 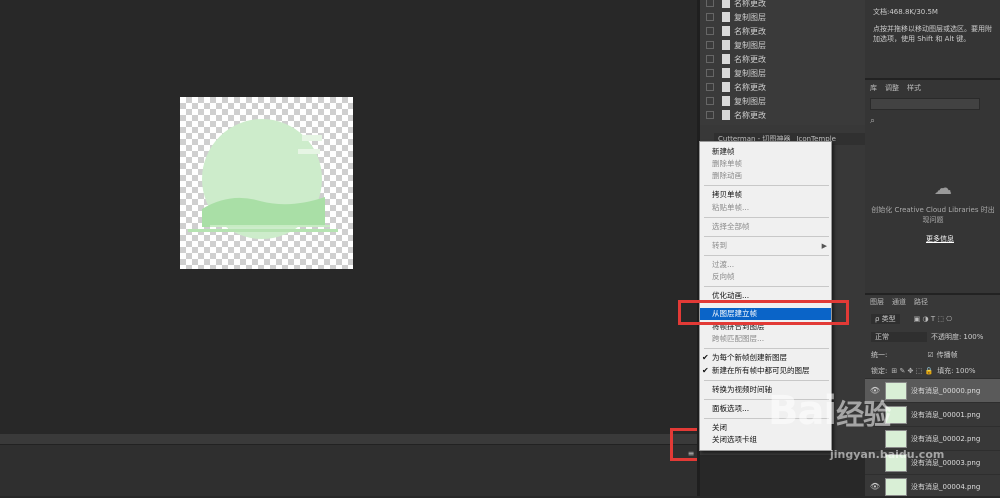 I want to click on menu-item-copy-frame: 拷贝单帧, so click(x=765, y=195).